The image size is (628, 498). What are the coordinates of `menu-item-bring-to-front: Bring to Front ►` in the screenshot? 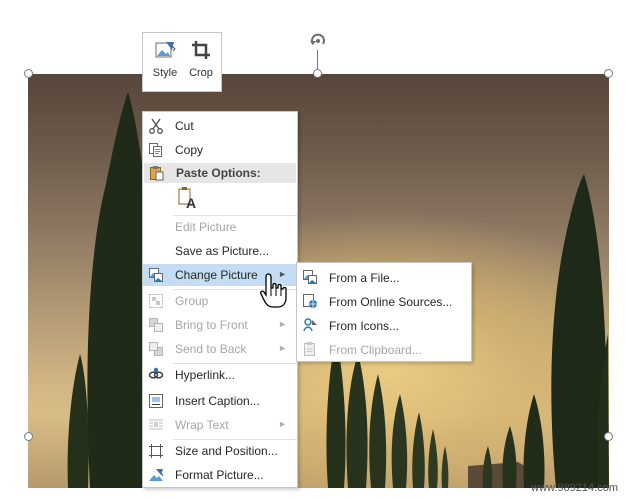 It's located at (220, 325).